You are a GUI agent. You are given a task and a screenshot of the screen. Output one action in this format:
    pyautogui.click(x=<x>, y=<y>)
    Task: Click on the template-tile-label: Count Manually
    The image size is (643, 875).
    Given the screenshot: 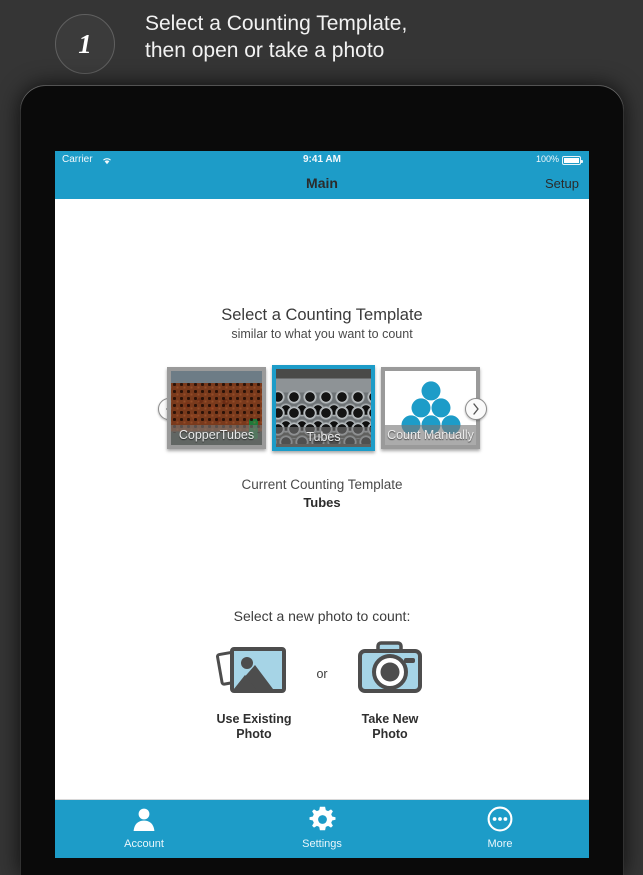 What is the action you would take?
    pyautogui.click(x=430, y=435)
    